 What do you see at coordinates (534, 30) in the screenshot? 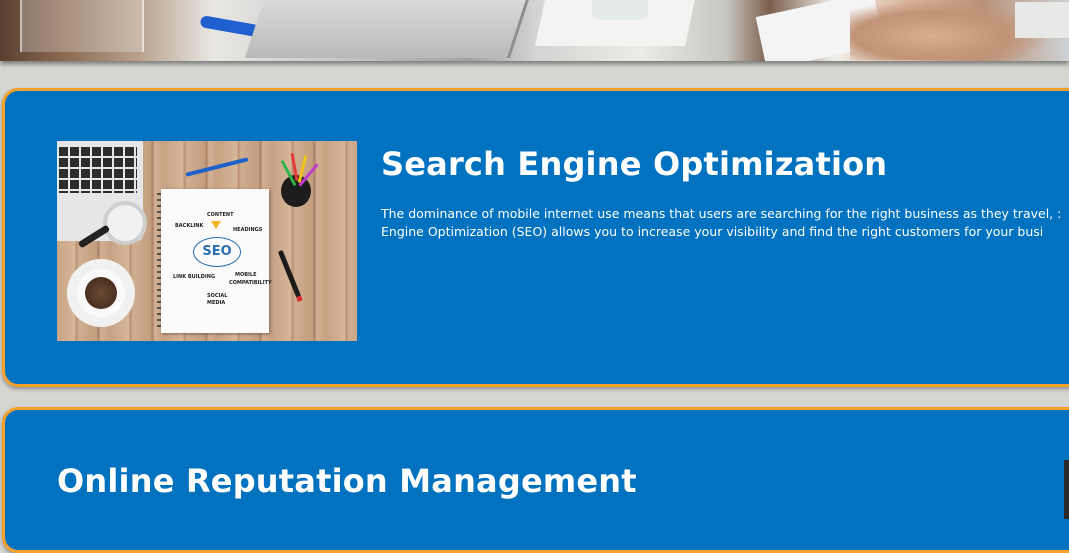
I see `hero-banner-image` at bounding box center [534, 30].